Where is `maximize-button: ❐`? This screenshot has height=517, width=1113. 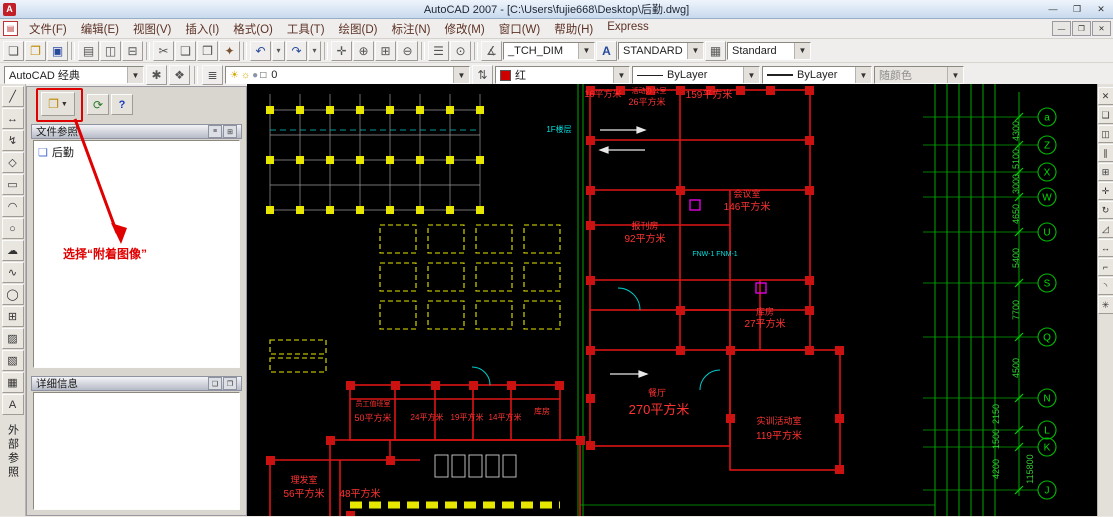 maximize-button: ❐ is located at coordinates (1077, 9).